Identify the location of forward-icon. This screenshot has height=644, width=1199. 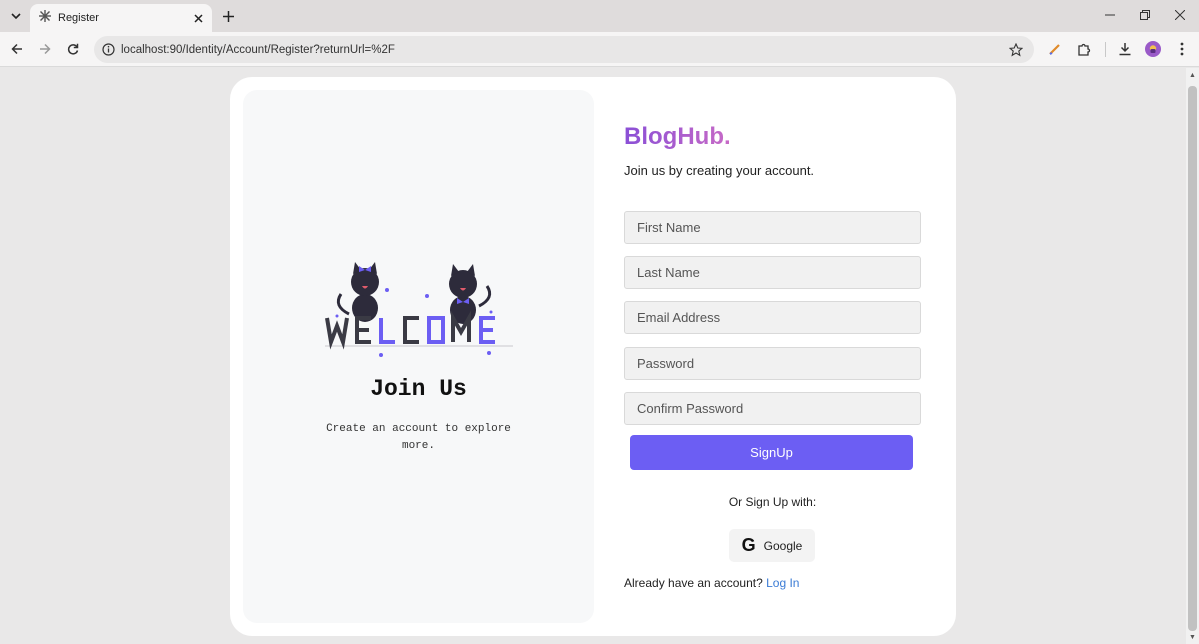
(45, 49).